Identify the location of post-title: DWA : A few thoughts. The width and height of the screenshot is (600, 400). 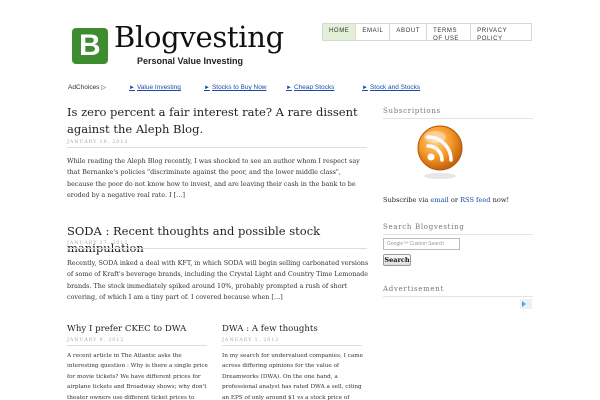
(270, 329).